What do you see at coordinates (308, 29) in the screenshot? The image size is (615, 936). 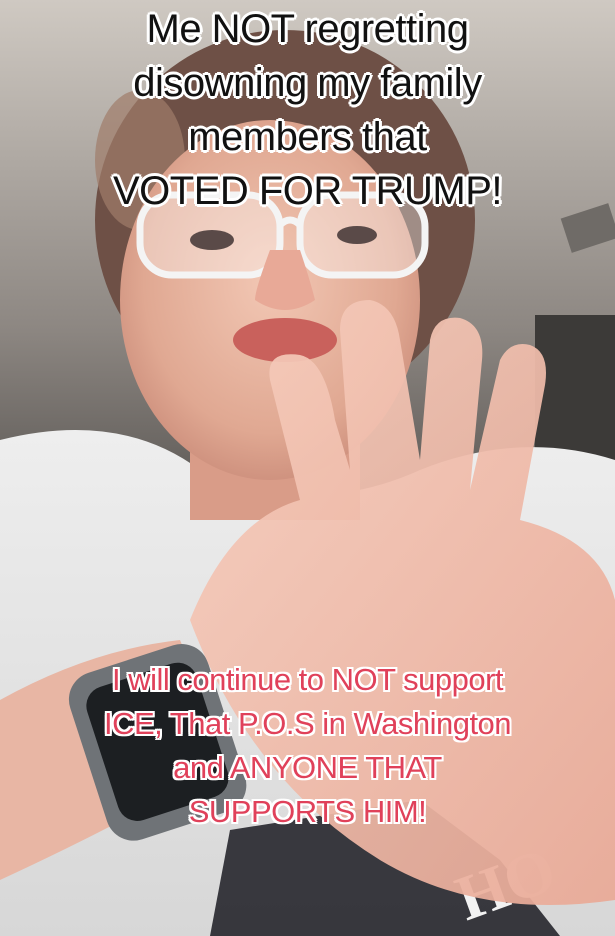 I see `top-caption-line: Me NOT regretting` at bounding box center [308, 29].